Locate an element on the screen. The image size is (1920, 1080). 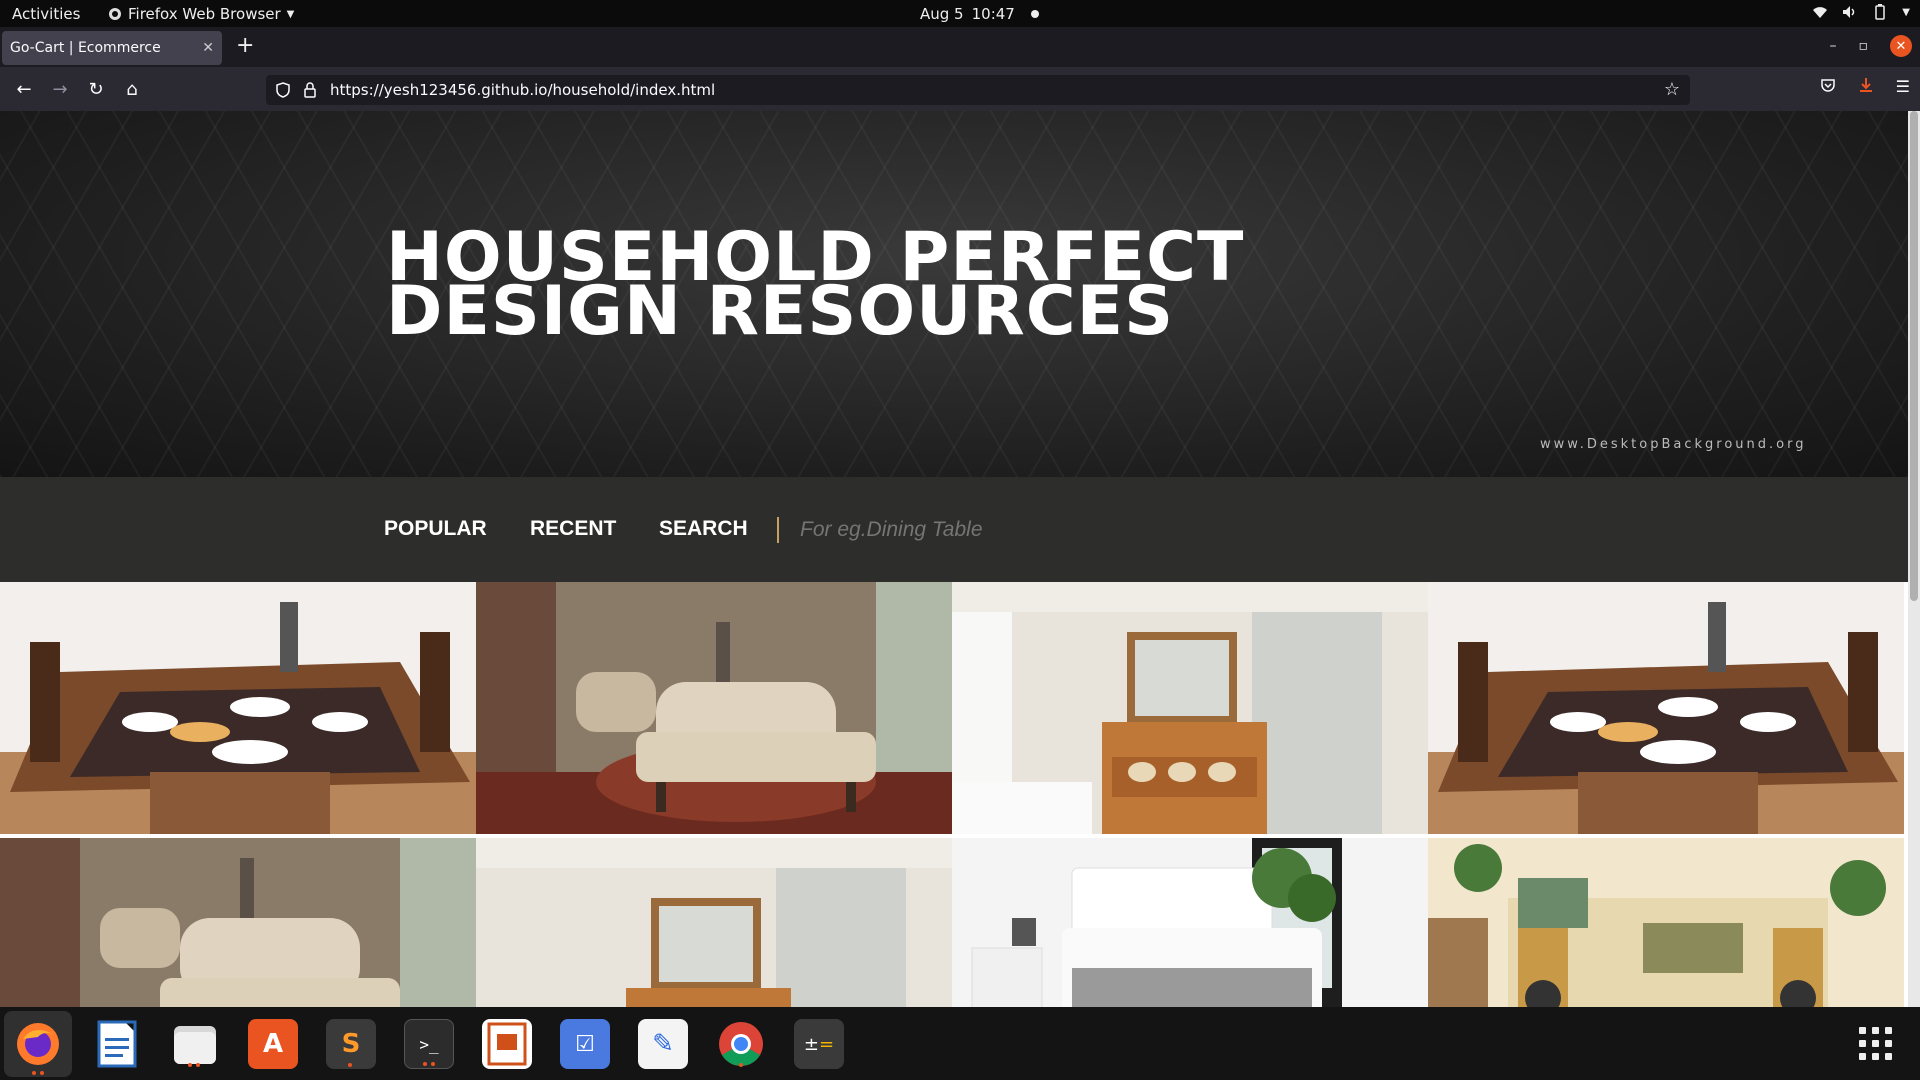
tracking-shield-icon is located at coordinates (283, 90).